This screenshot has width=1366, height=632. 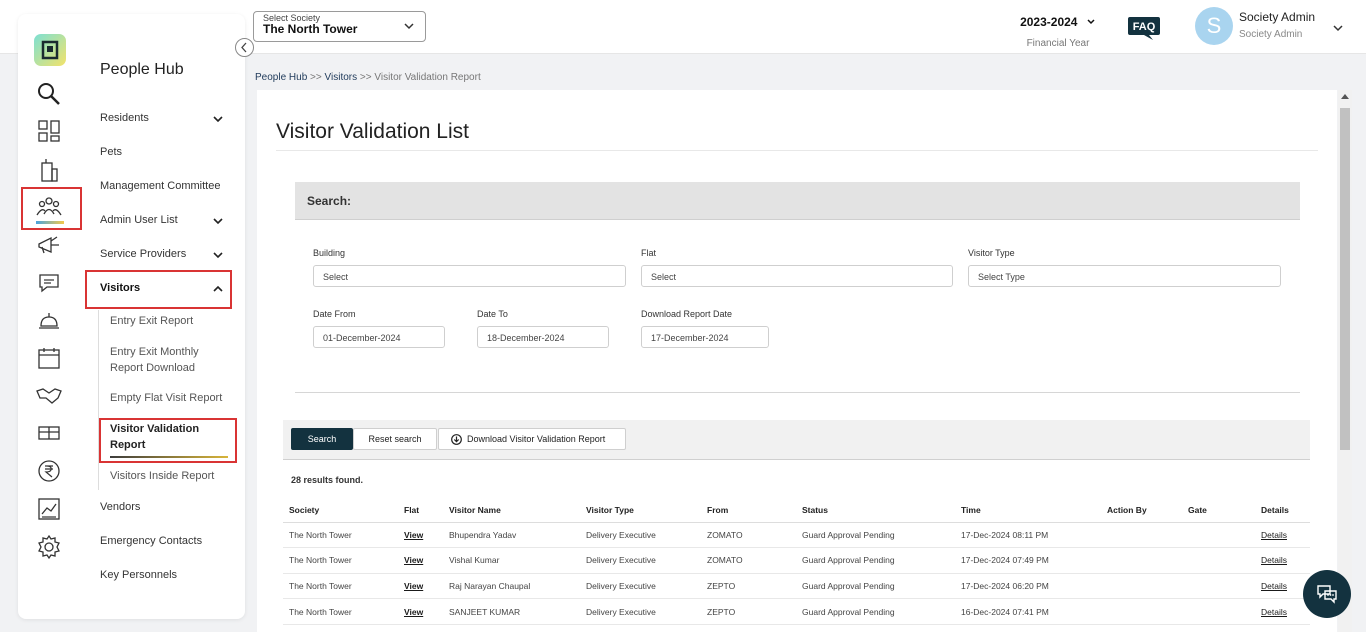 What do you see at coordinates (165, 437) in the screenshot?
I see `submenu-item-visitor-validation-report: Visitor Validation Report` at bounding box center [165, 437].